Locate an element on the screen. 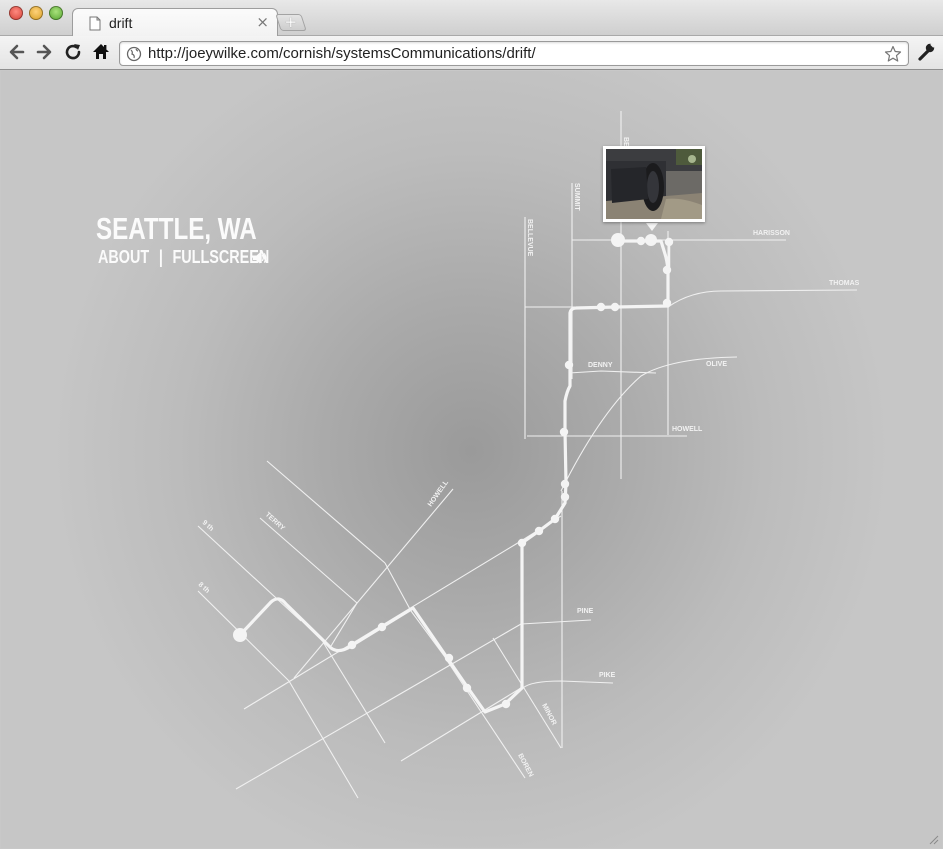 This screenshot has width=943, height=849. minimize-window-button is located at coordinates (36, 13).